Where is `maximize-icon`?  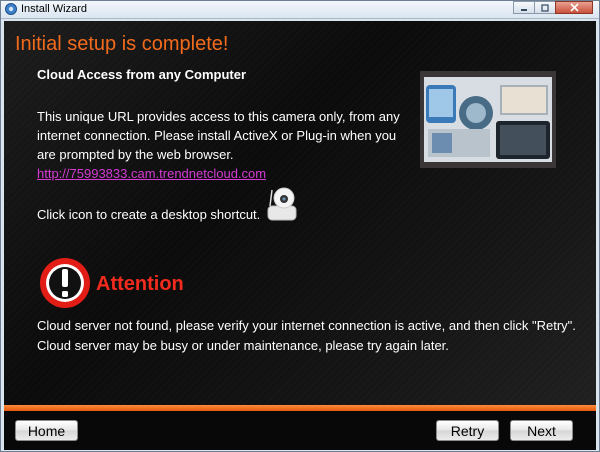
maximize-icon is located at coordinates (545, 7).